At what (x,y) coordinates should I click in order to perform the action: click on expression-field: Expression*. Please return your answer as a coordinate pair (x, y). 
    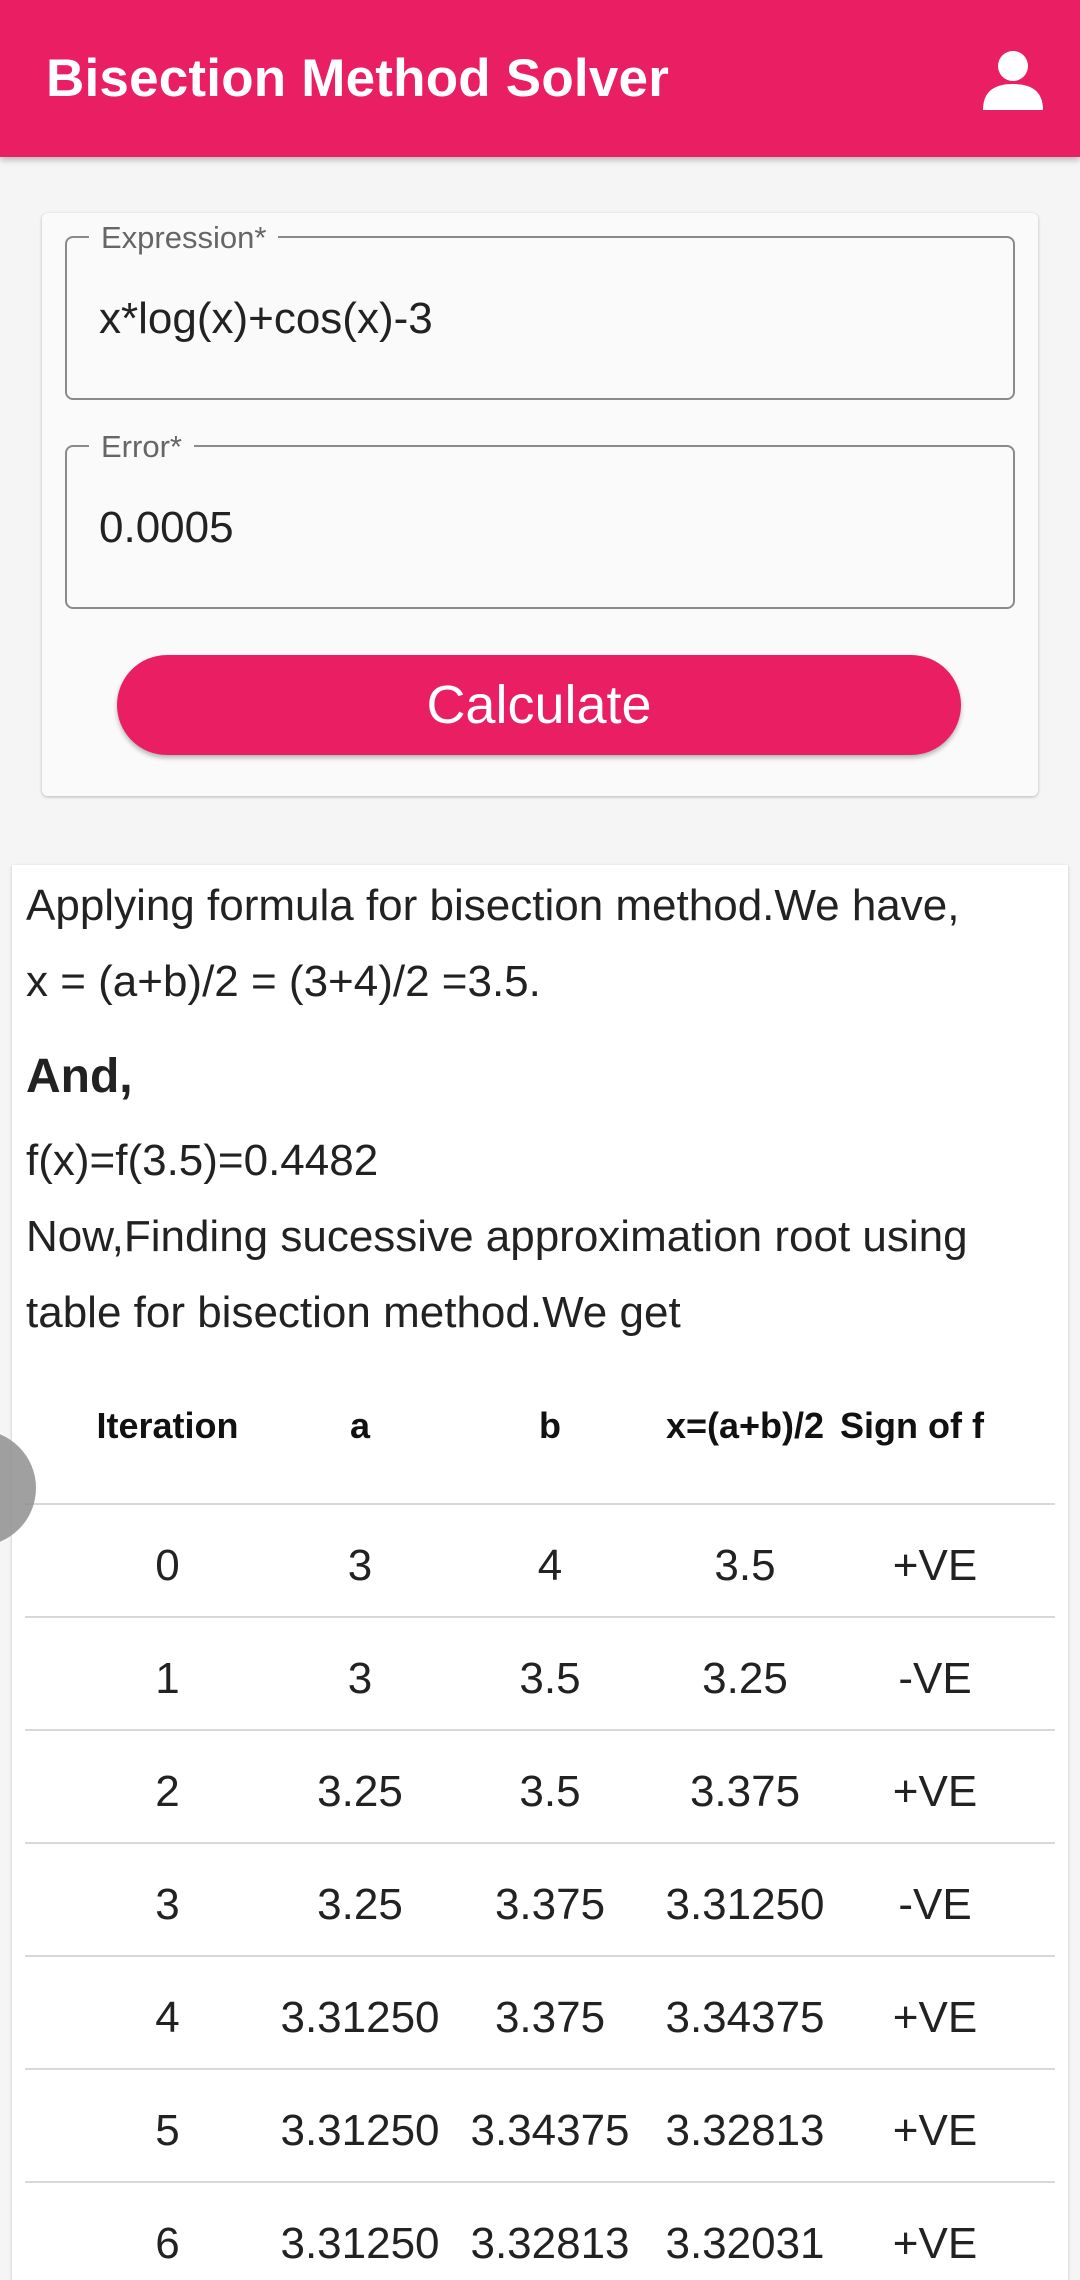
    Looking at the image, I should click on (540, 310).